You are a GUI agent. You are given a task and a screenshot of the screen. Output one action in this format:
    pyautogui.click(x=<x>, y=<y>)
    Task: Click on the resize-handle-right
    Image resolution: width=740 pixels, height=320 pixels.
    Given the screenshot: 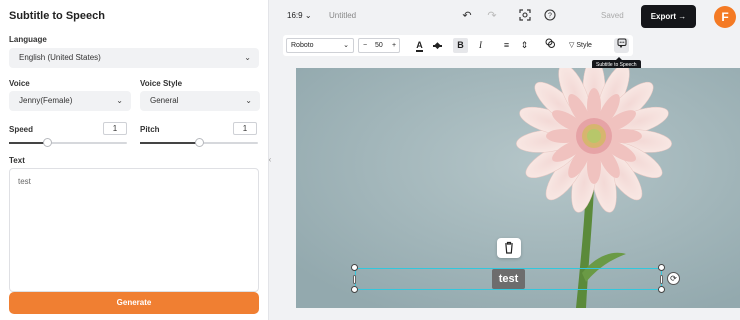 What is the action you would take?
    pyautogui.click(x=661, y=279)
    